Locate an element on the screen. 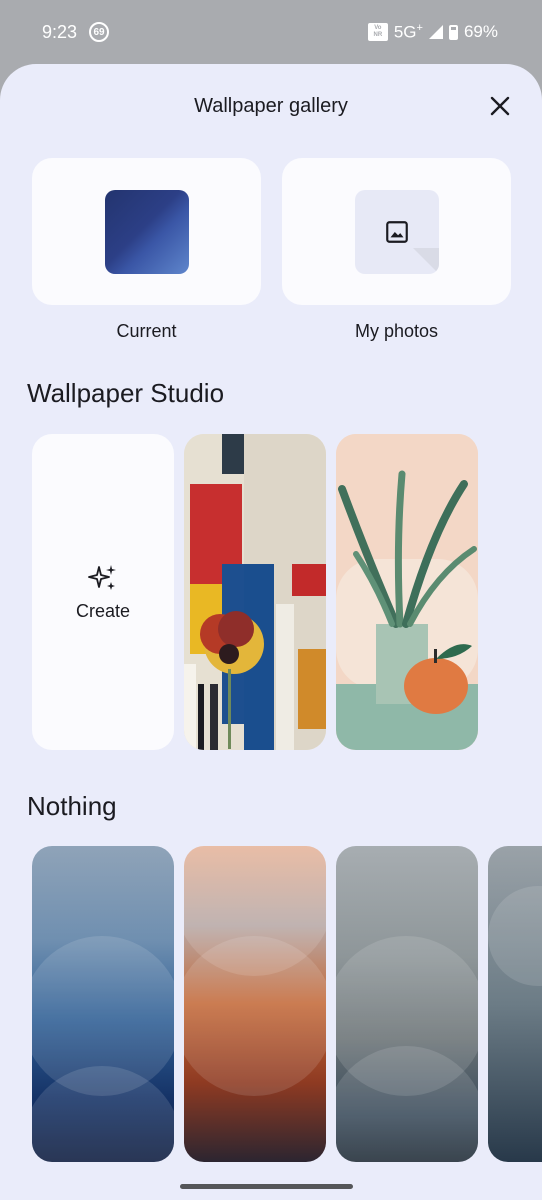 Image resolution: width=542 pixels, height=1200 pixels. volte-icon: Vo NR is located at coordinates (377, 32).